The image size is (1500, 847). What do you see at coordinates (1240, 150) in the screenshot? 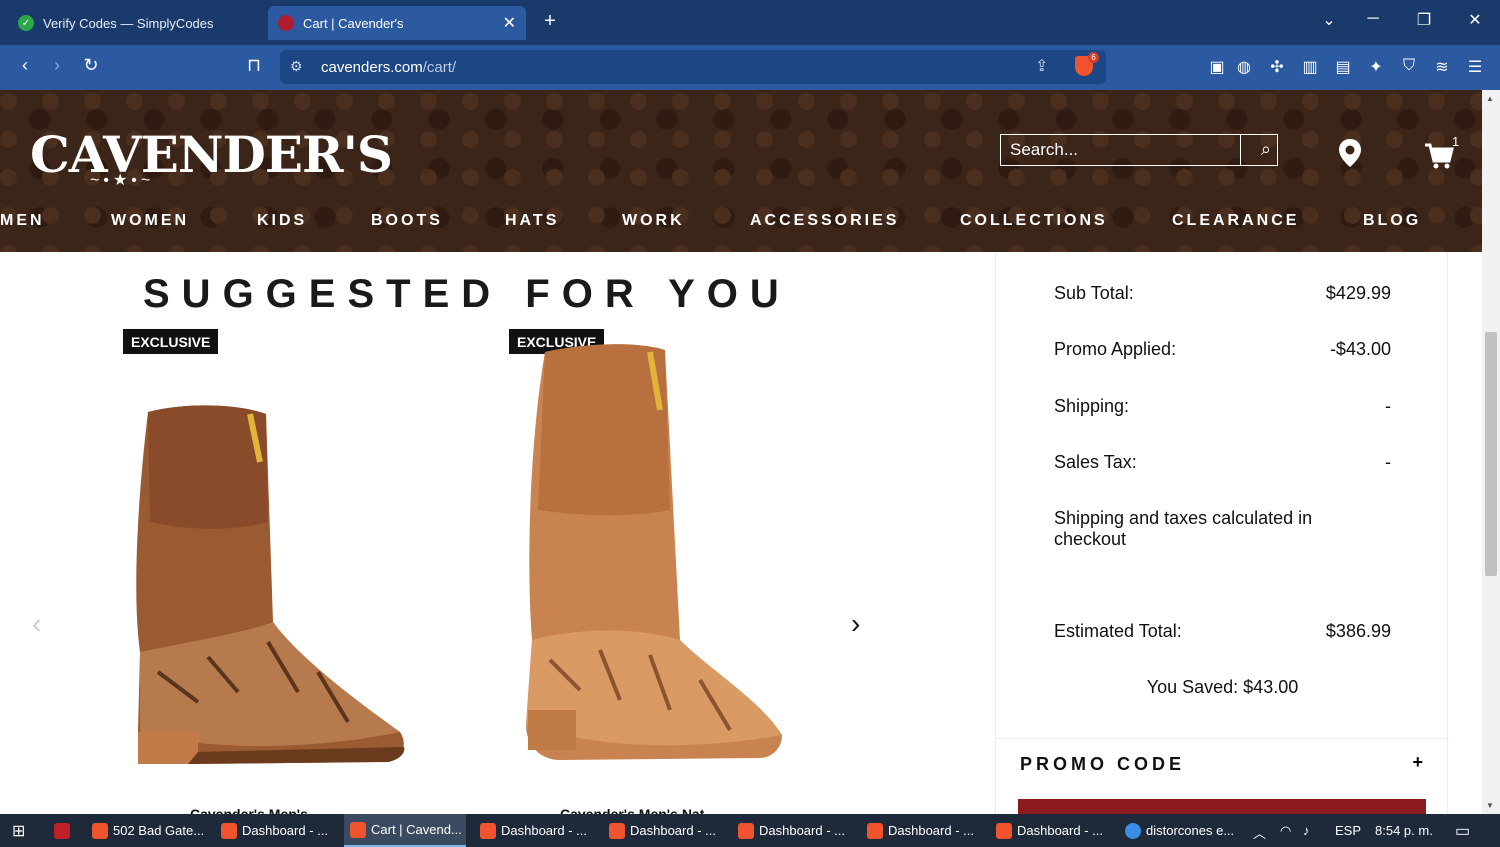
I see `search-divider` at bounding box center [1240, 150].